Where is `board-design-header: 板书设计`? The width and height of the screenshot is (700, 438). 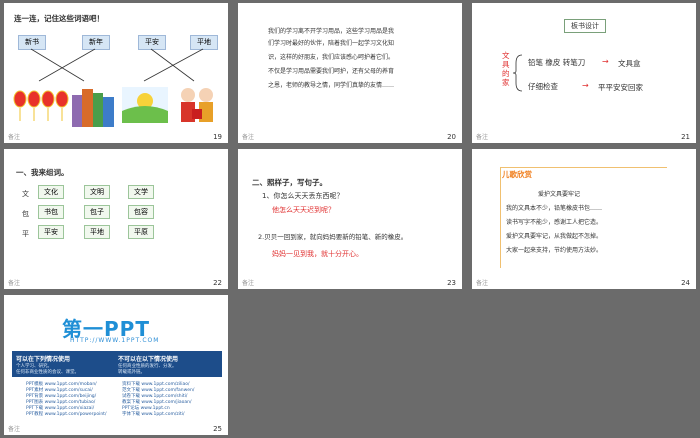
board-design-header: 板书设计 is located at coordinates (585, 26).